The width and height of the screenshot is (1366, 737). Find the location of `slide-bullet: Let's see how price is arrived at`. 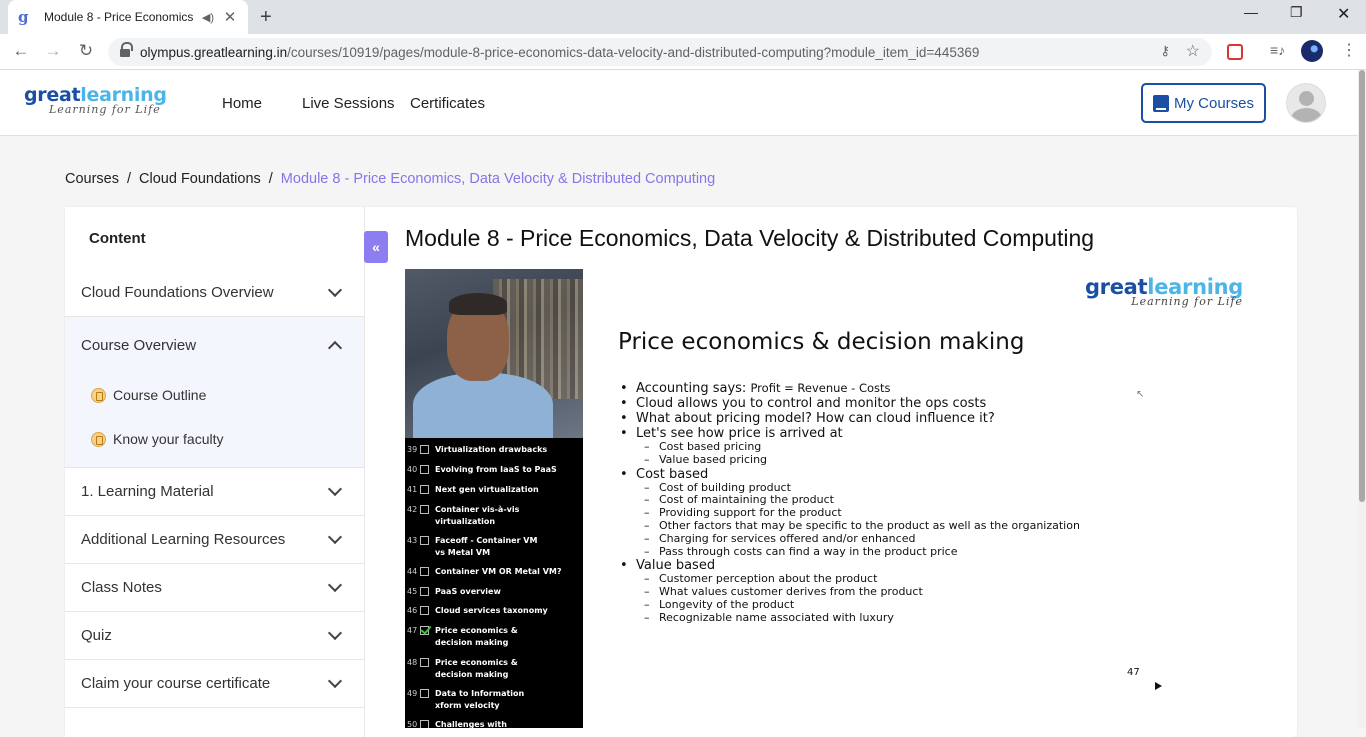

slide-bullet: Let's see how price is arrived at is located at coordinates (849, 433).